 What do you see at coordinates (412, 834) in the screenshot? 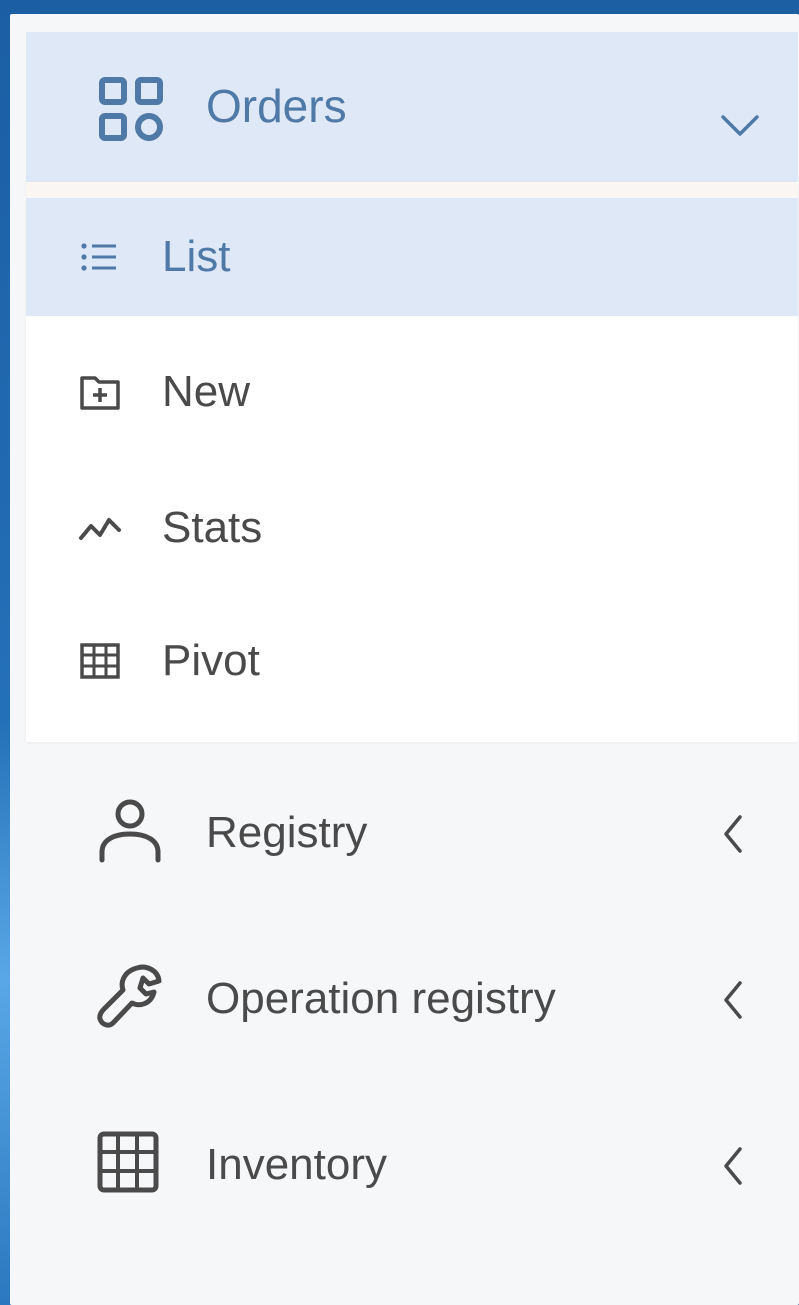
I see `sidebar-item-registry: Registry` at bounding box center [412, 834].